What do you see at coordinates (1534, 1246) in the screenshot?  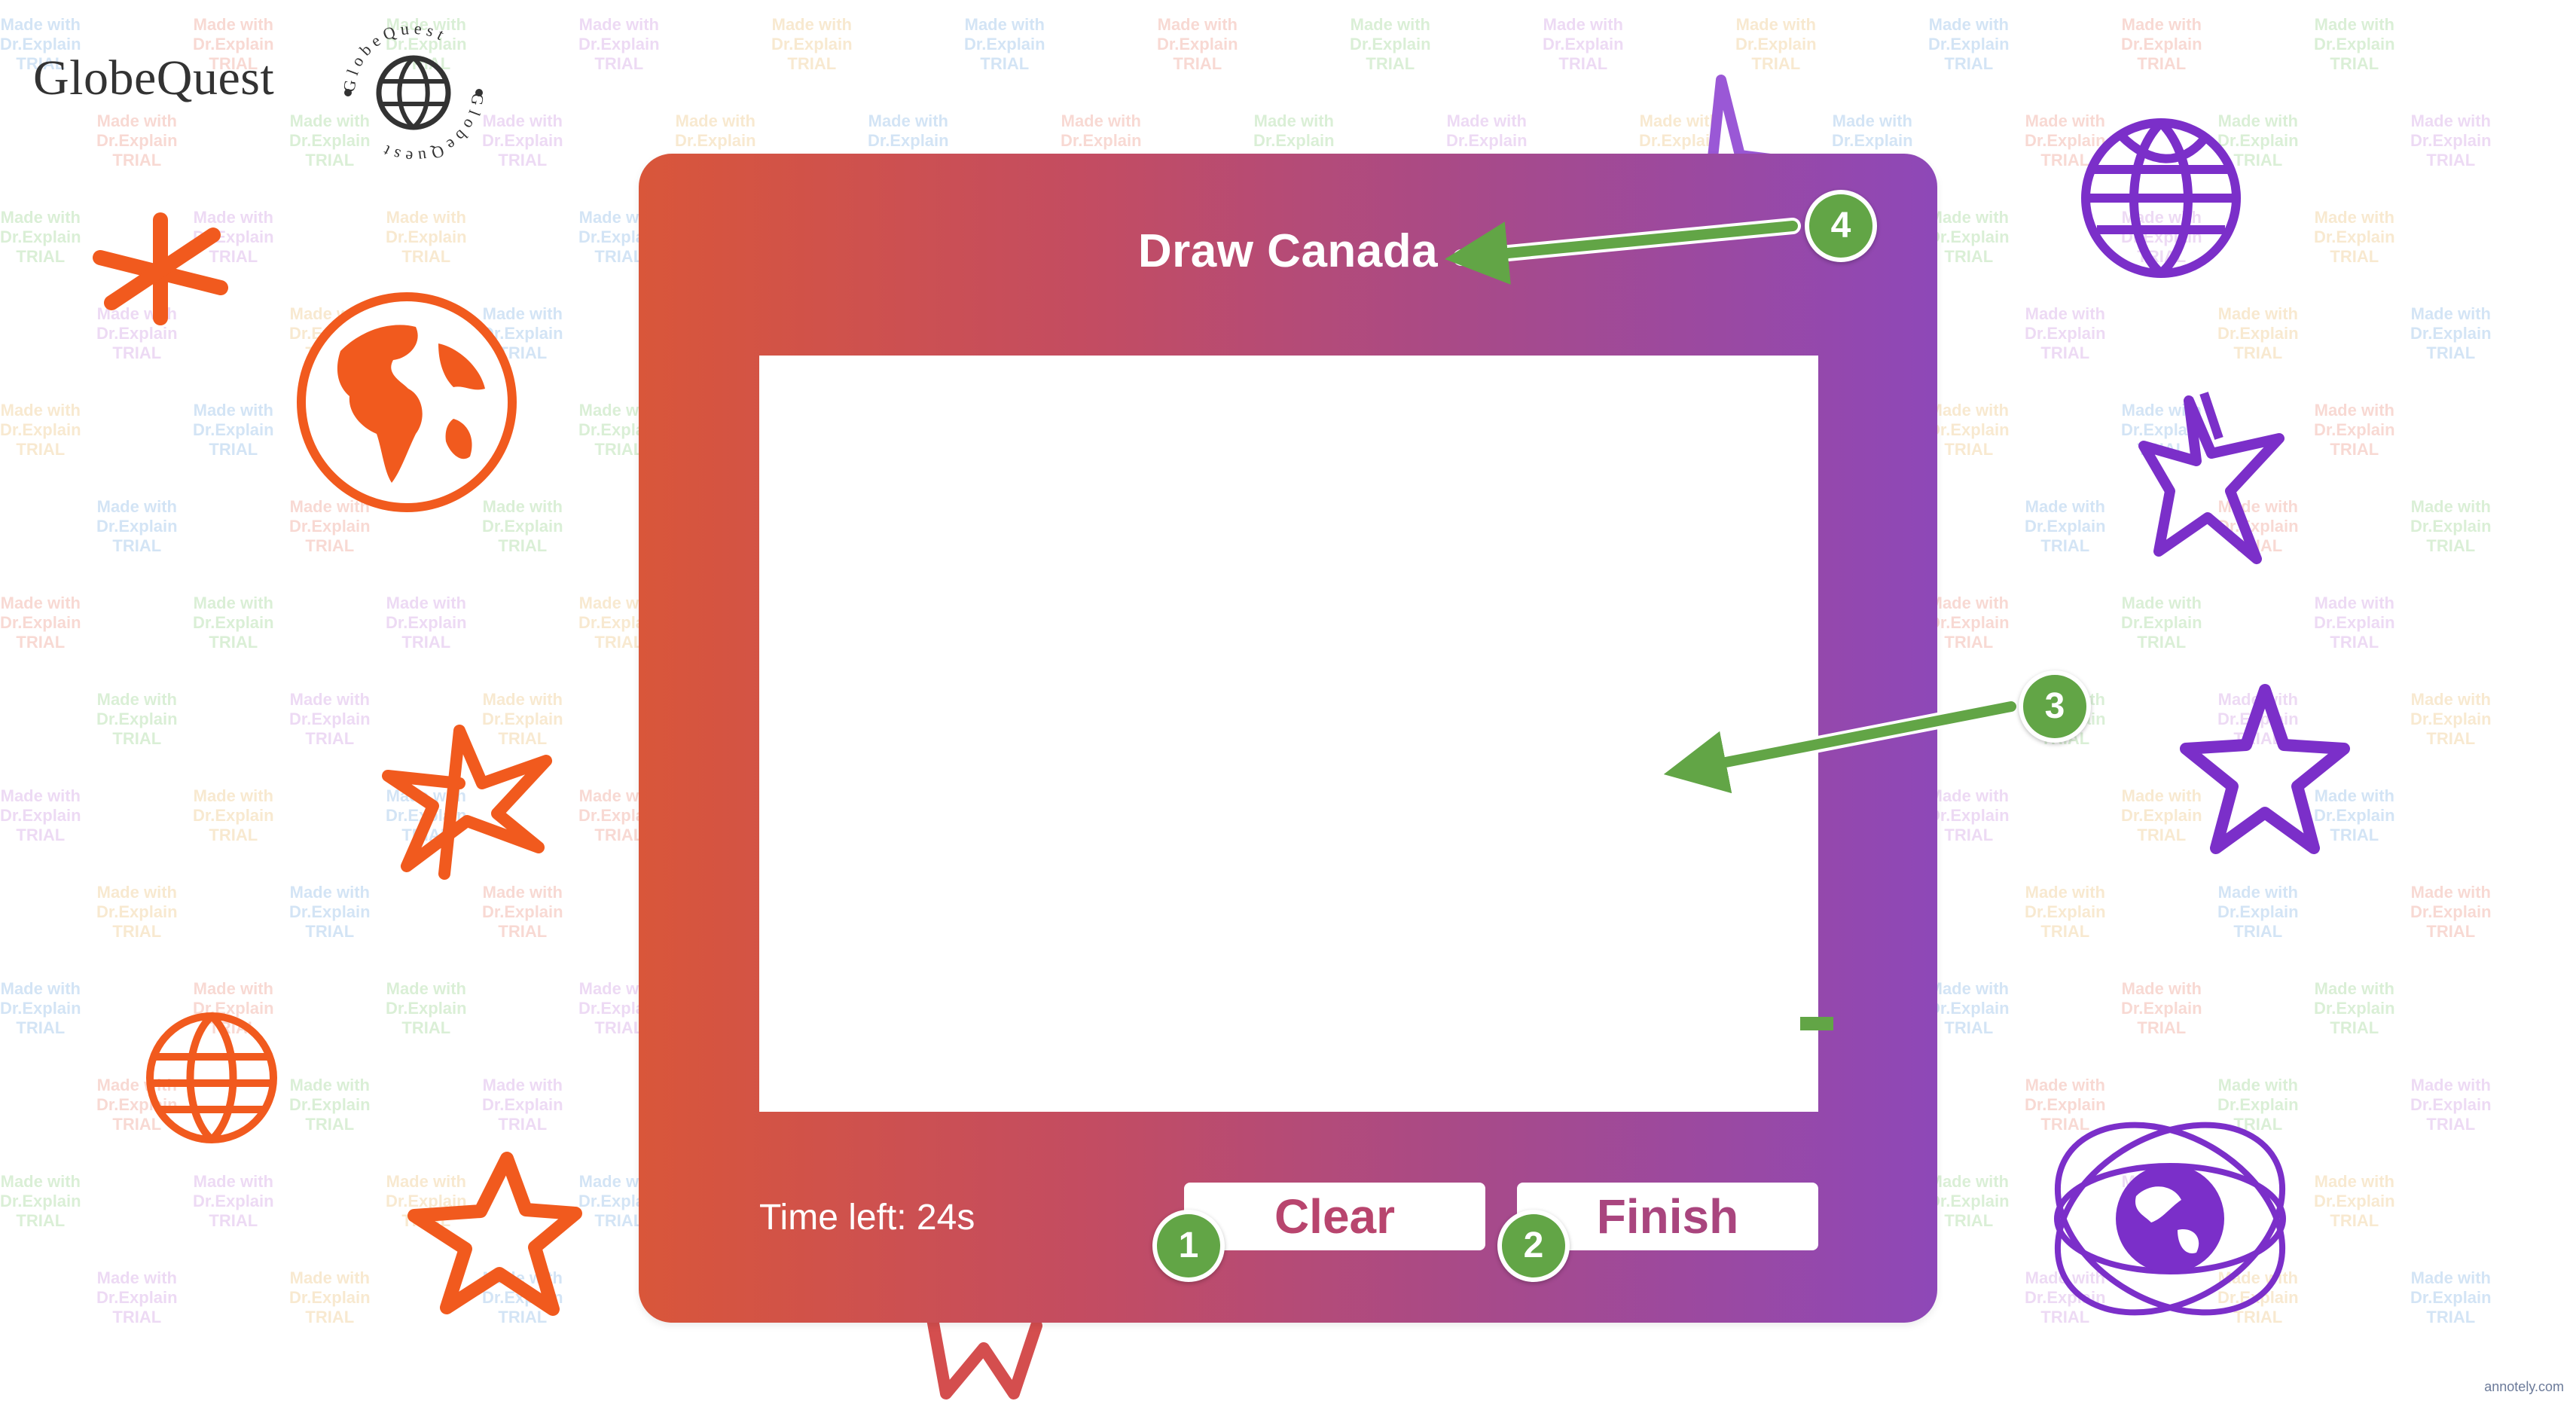 I see `annotation-step-2: 2` at bounding box center [1534, 1246].